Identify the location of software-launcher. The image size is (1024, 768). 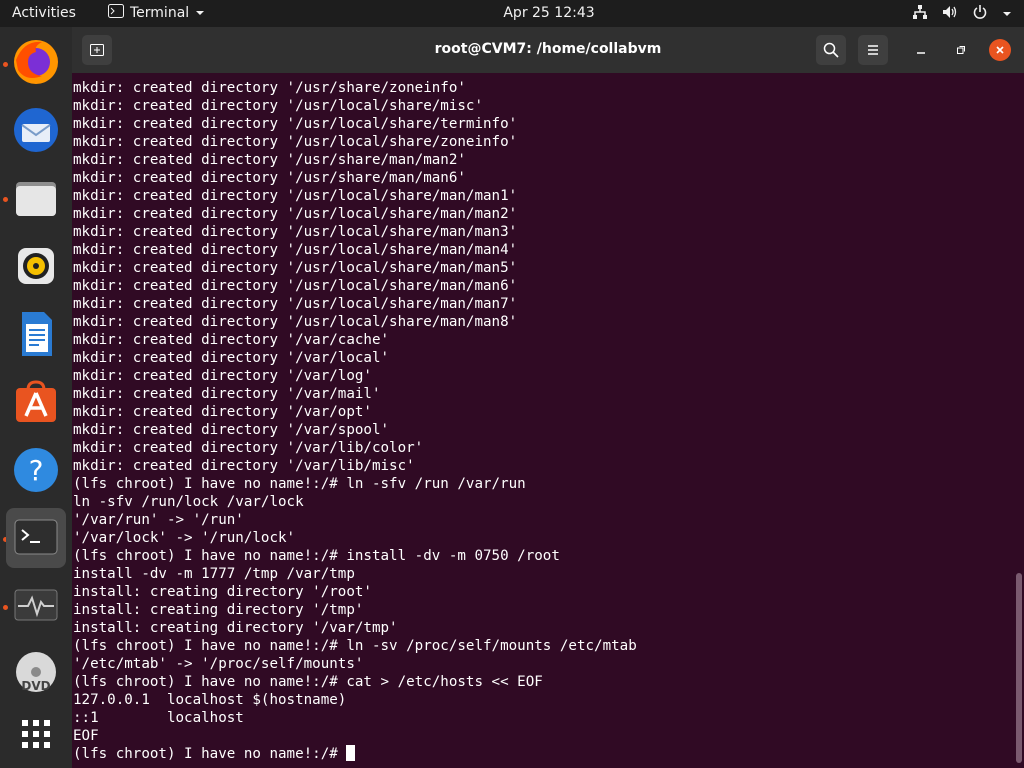
(36, 402).